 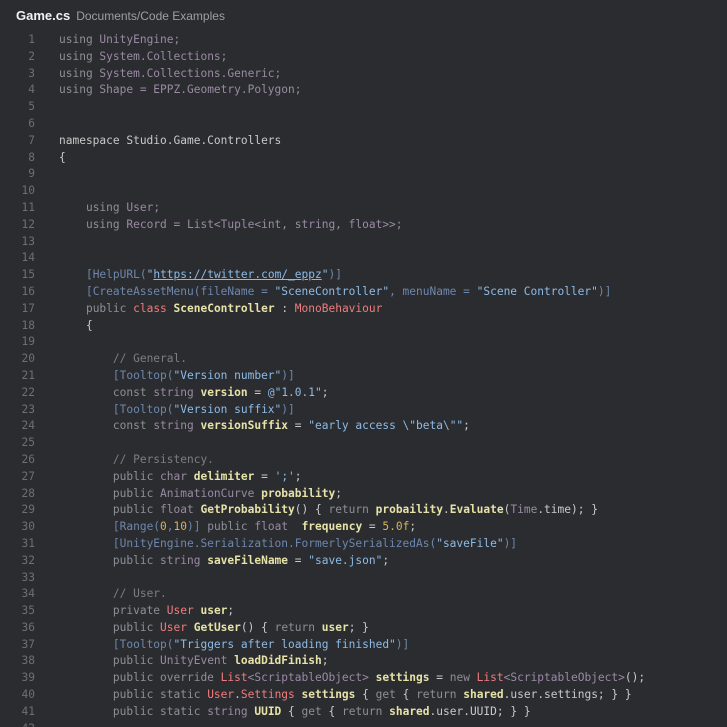 What do you see at coordinates (363, 594) in the screenshot?
I see `code-line: 34 // User.` at bounding box center [363, 594].